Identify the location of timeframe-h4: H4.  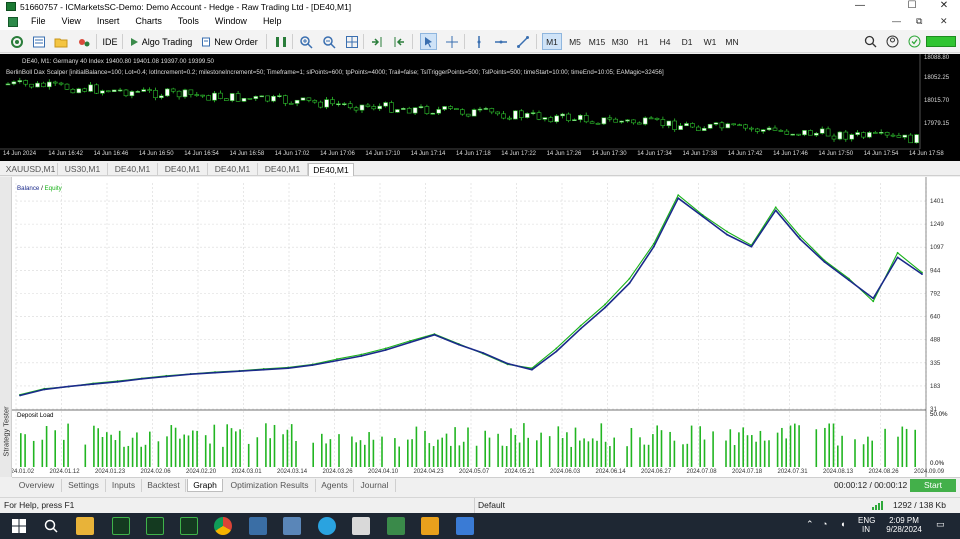
(665, 41).